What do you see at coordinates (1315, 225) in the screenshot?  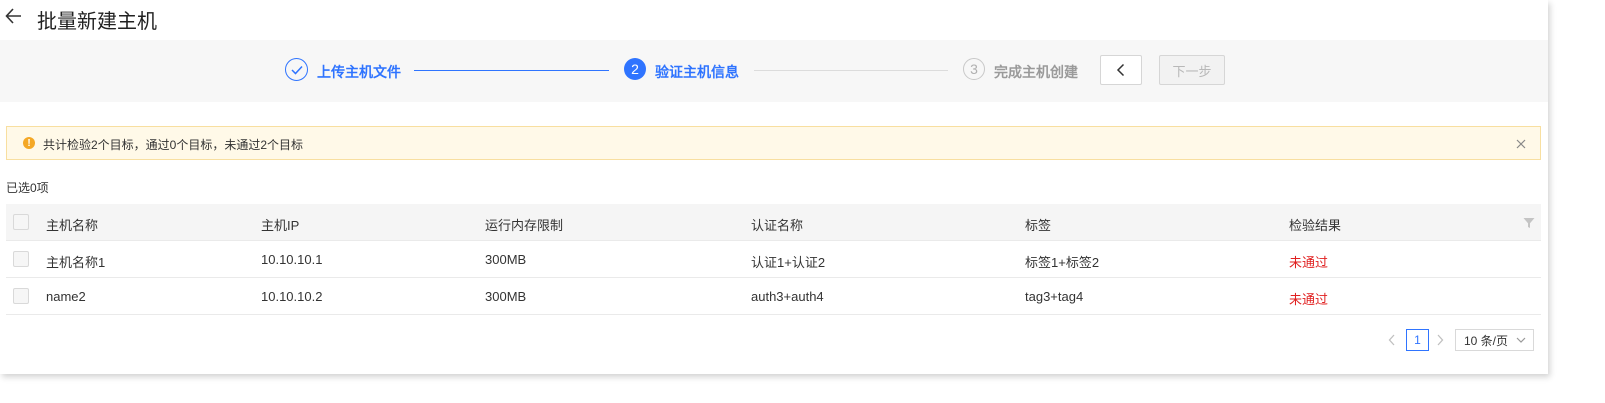 I see `column-header: 检验结果` at bounding box center [1315, 225].